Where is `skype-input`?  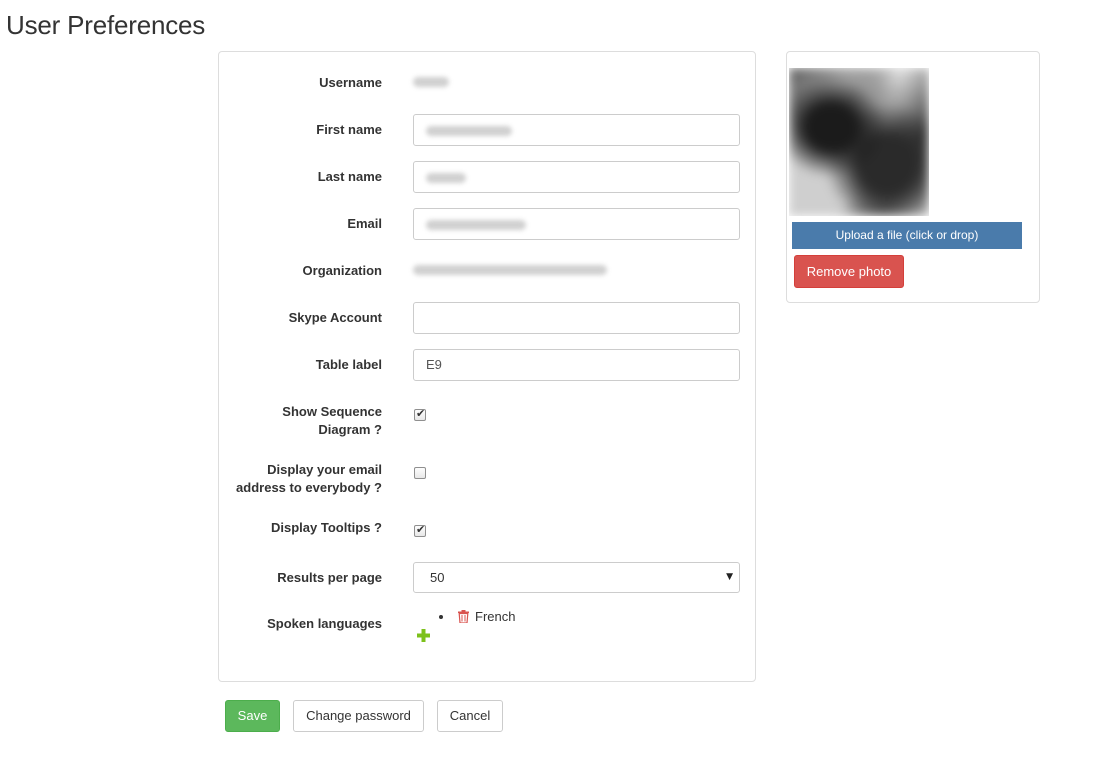
skype-input is located at coordinates (576, 318).